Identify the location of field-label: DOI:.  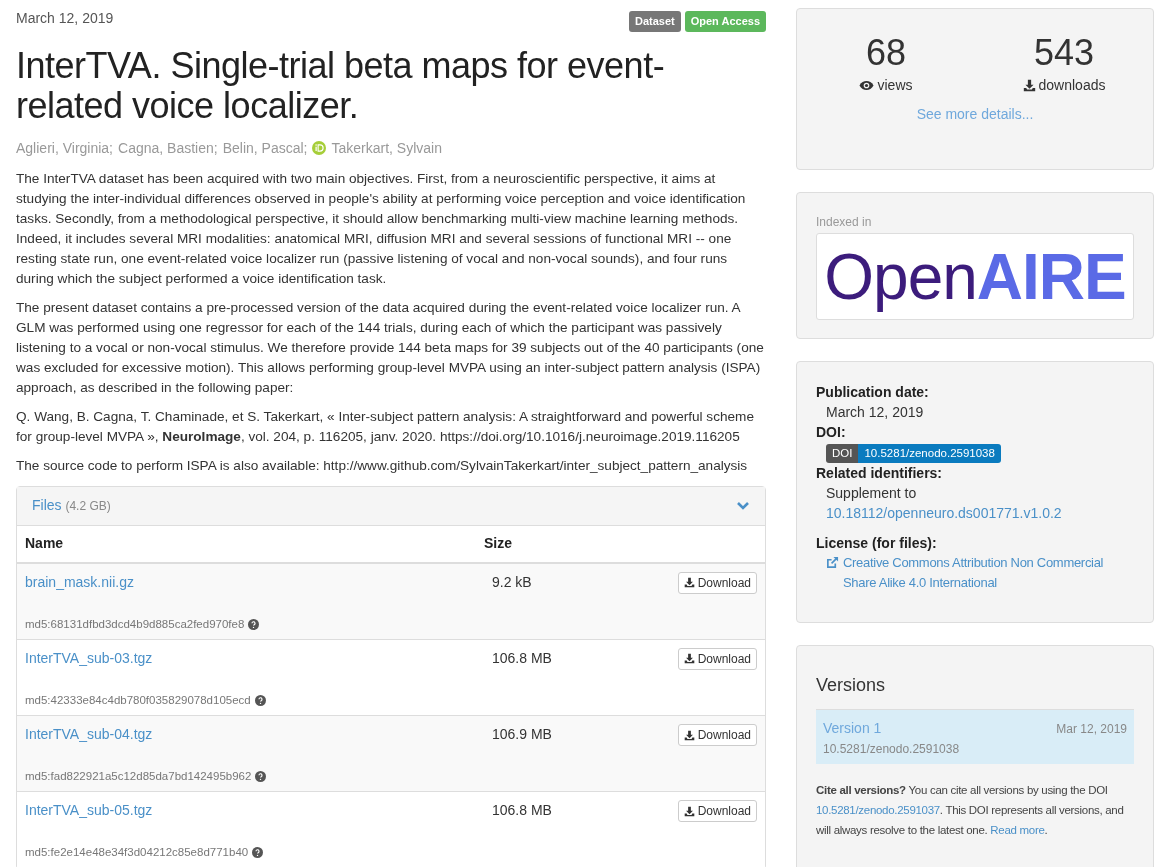
(831, 432).